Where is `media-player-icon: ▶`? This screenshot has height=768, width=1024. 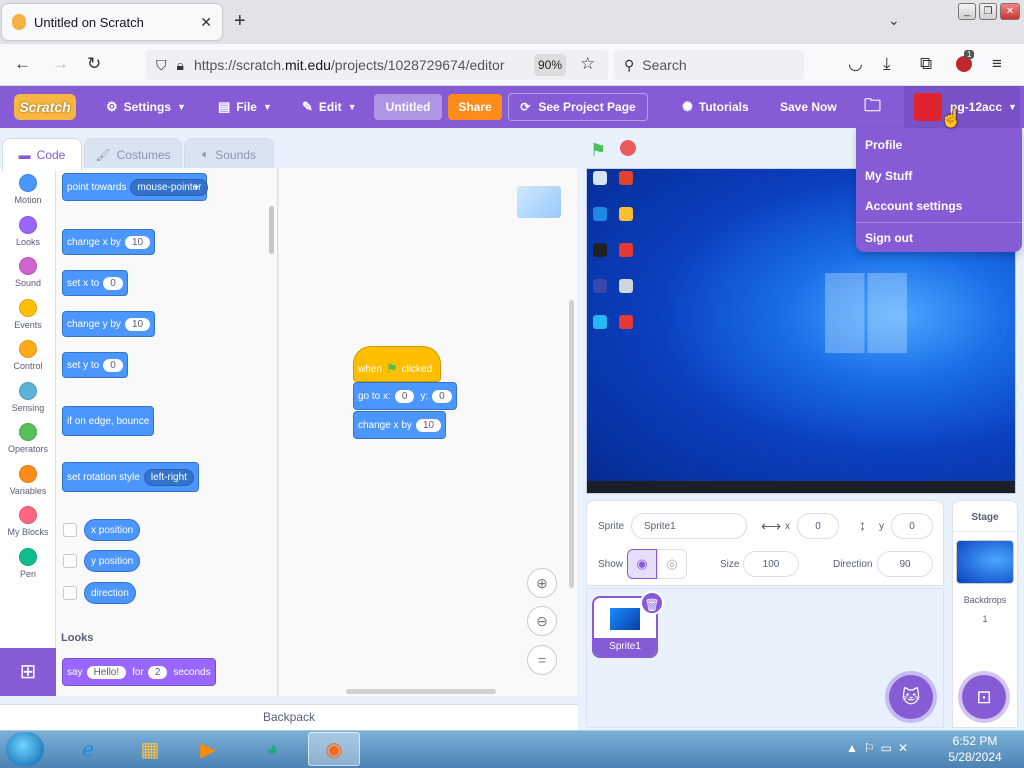
media-player-icon: ▶ is located at coordinates (208, 749).